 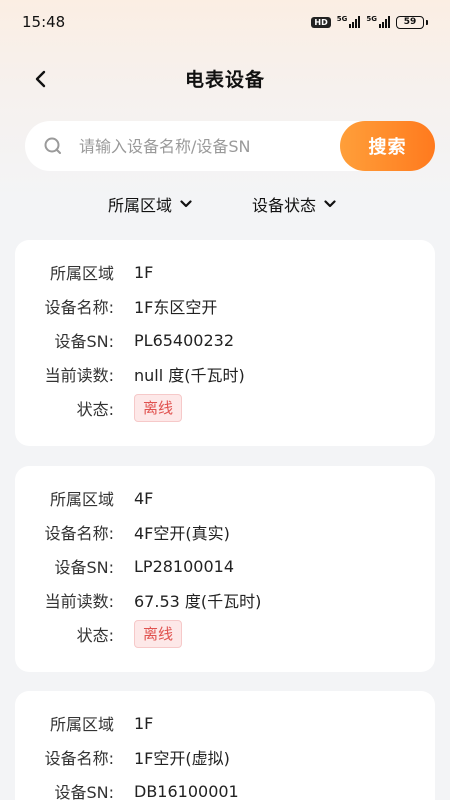 I want to click on row-name: 设备名称: 4F空开(真实), so click(x=225, y=532).